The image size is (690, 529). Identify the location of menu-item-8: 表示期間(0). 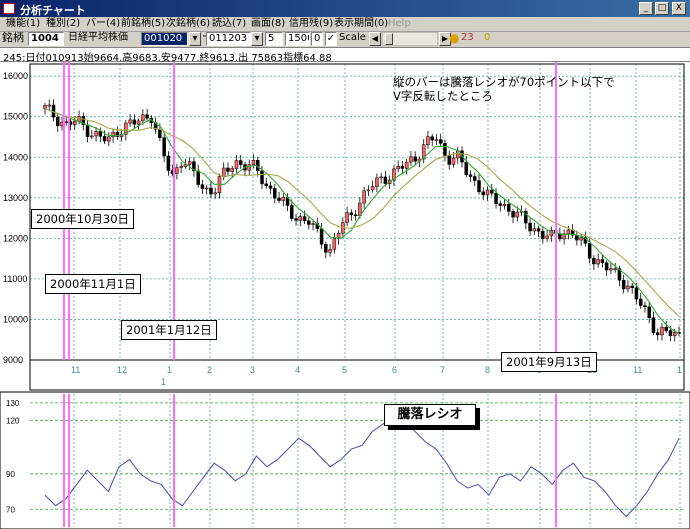
(361, 24).